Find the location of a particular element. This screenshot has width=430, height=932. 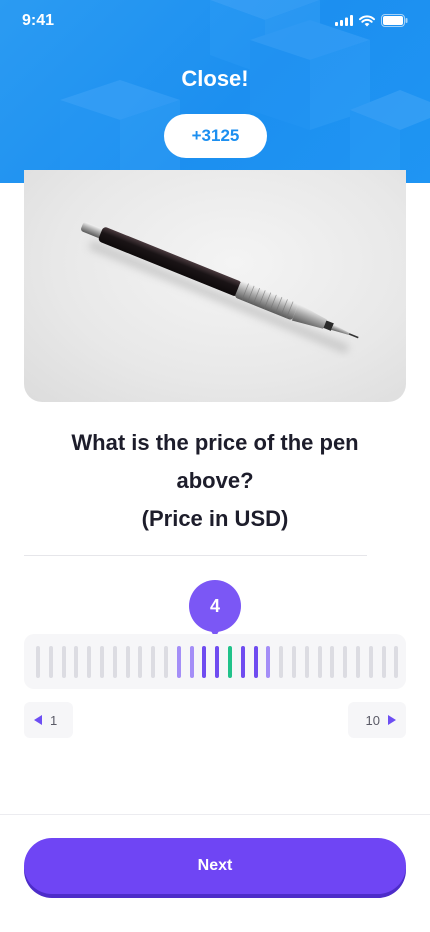

divider is located at coordinates (195, 555).